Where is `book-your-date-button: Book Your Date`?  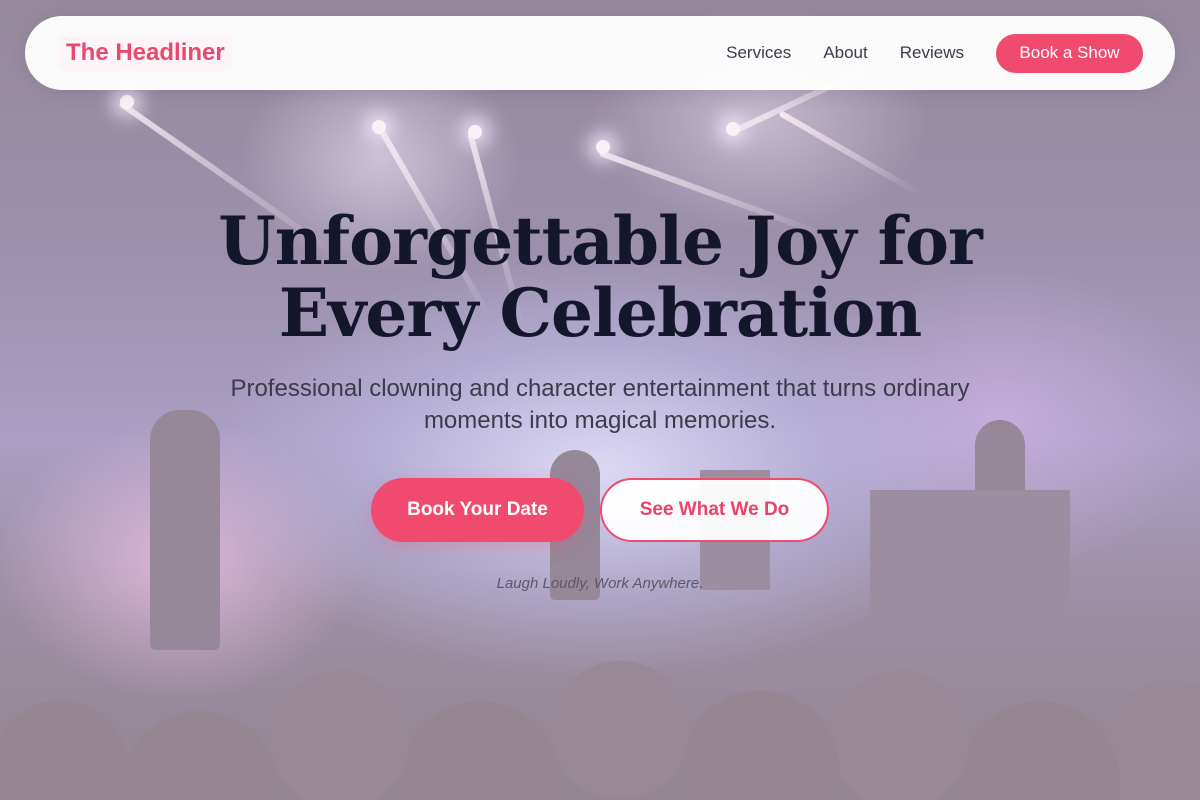
book-your-date-button: Book Your Date is located at coordinates (477, 510).